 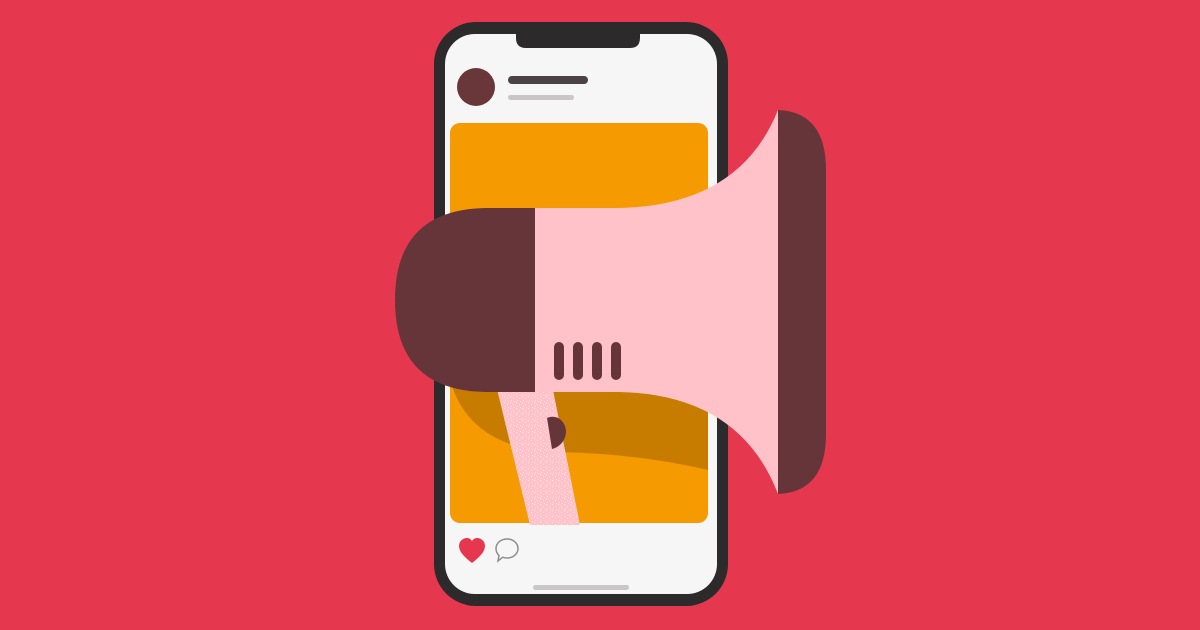 I want to click on phone-notch, so click(x=578, y=39).